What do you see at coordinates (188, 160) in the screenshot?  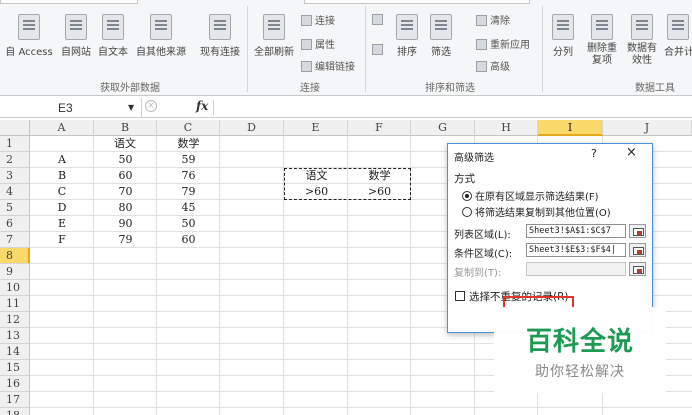 I see `cell-C2: 59` at bounding box center [188, 160].